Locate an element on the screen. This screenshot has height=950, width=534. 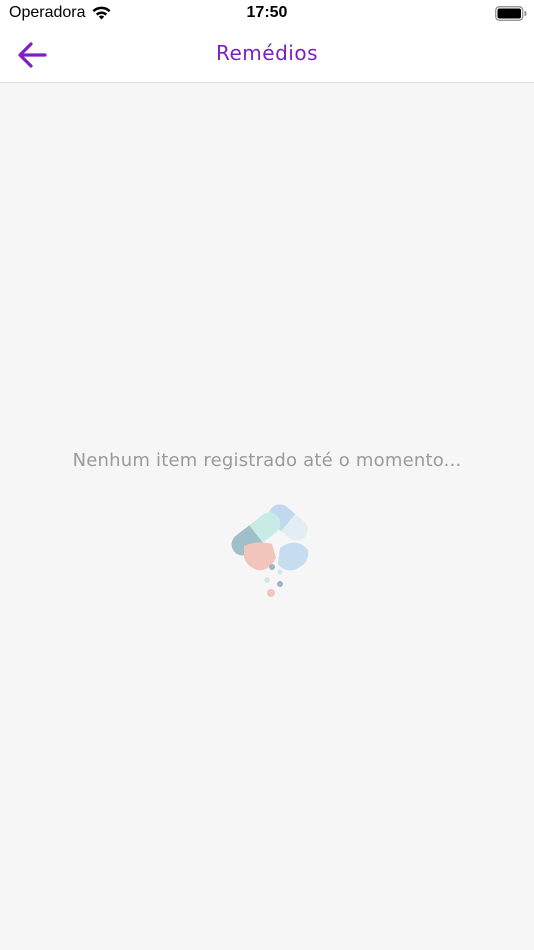
clock: 17:50 is located at coordinates (267, 12).